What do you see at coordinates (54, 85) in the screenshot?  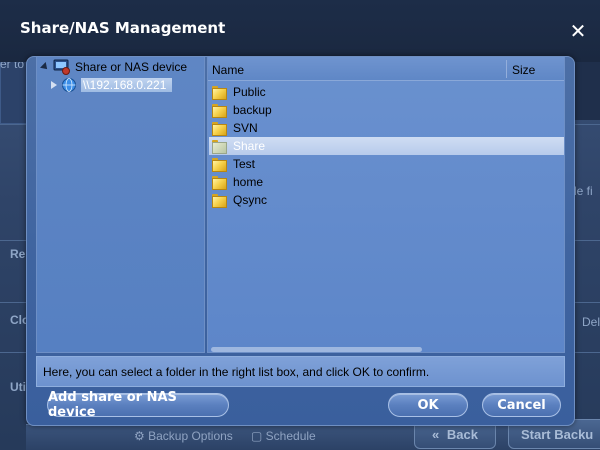 I see `expand-icon` at bounding box center [54, 85].